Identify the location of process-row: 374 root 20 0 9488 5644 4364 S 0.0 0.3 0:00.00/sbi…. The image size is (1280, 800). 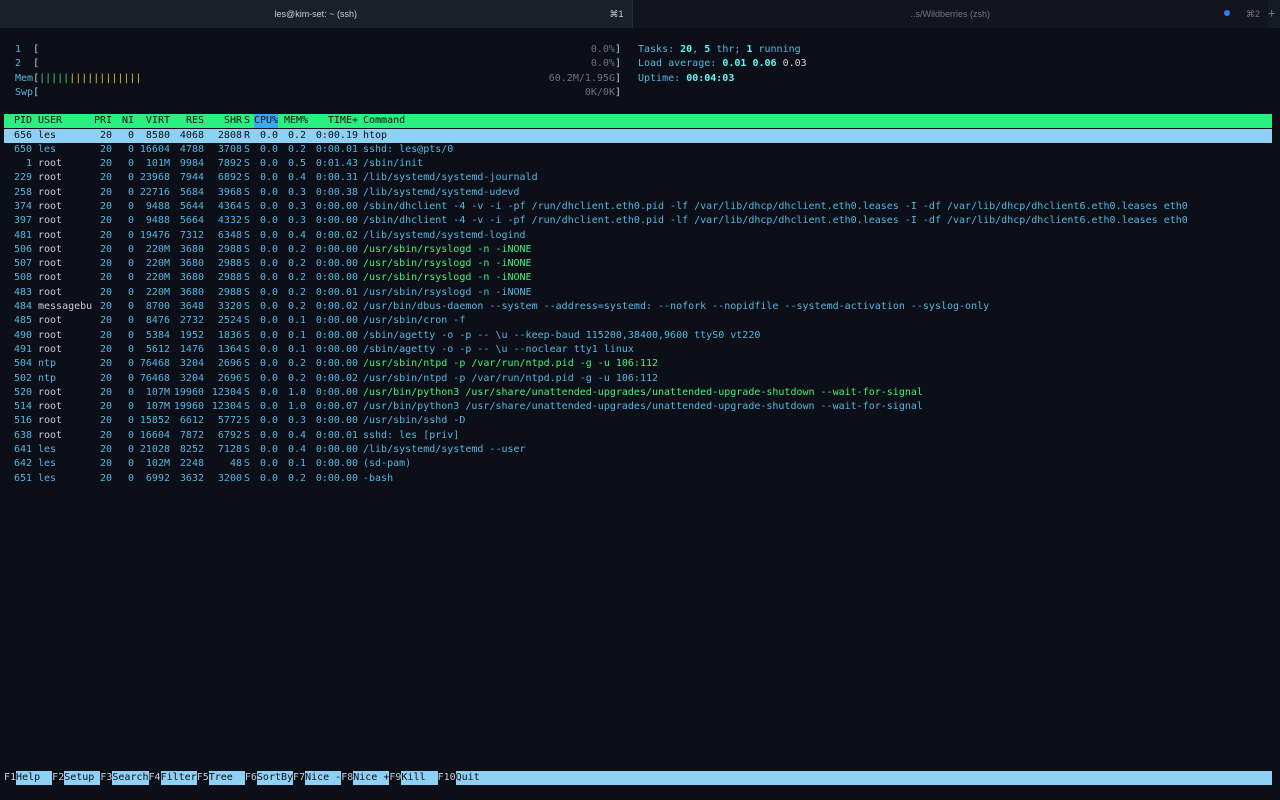
(638, 207).